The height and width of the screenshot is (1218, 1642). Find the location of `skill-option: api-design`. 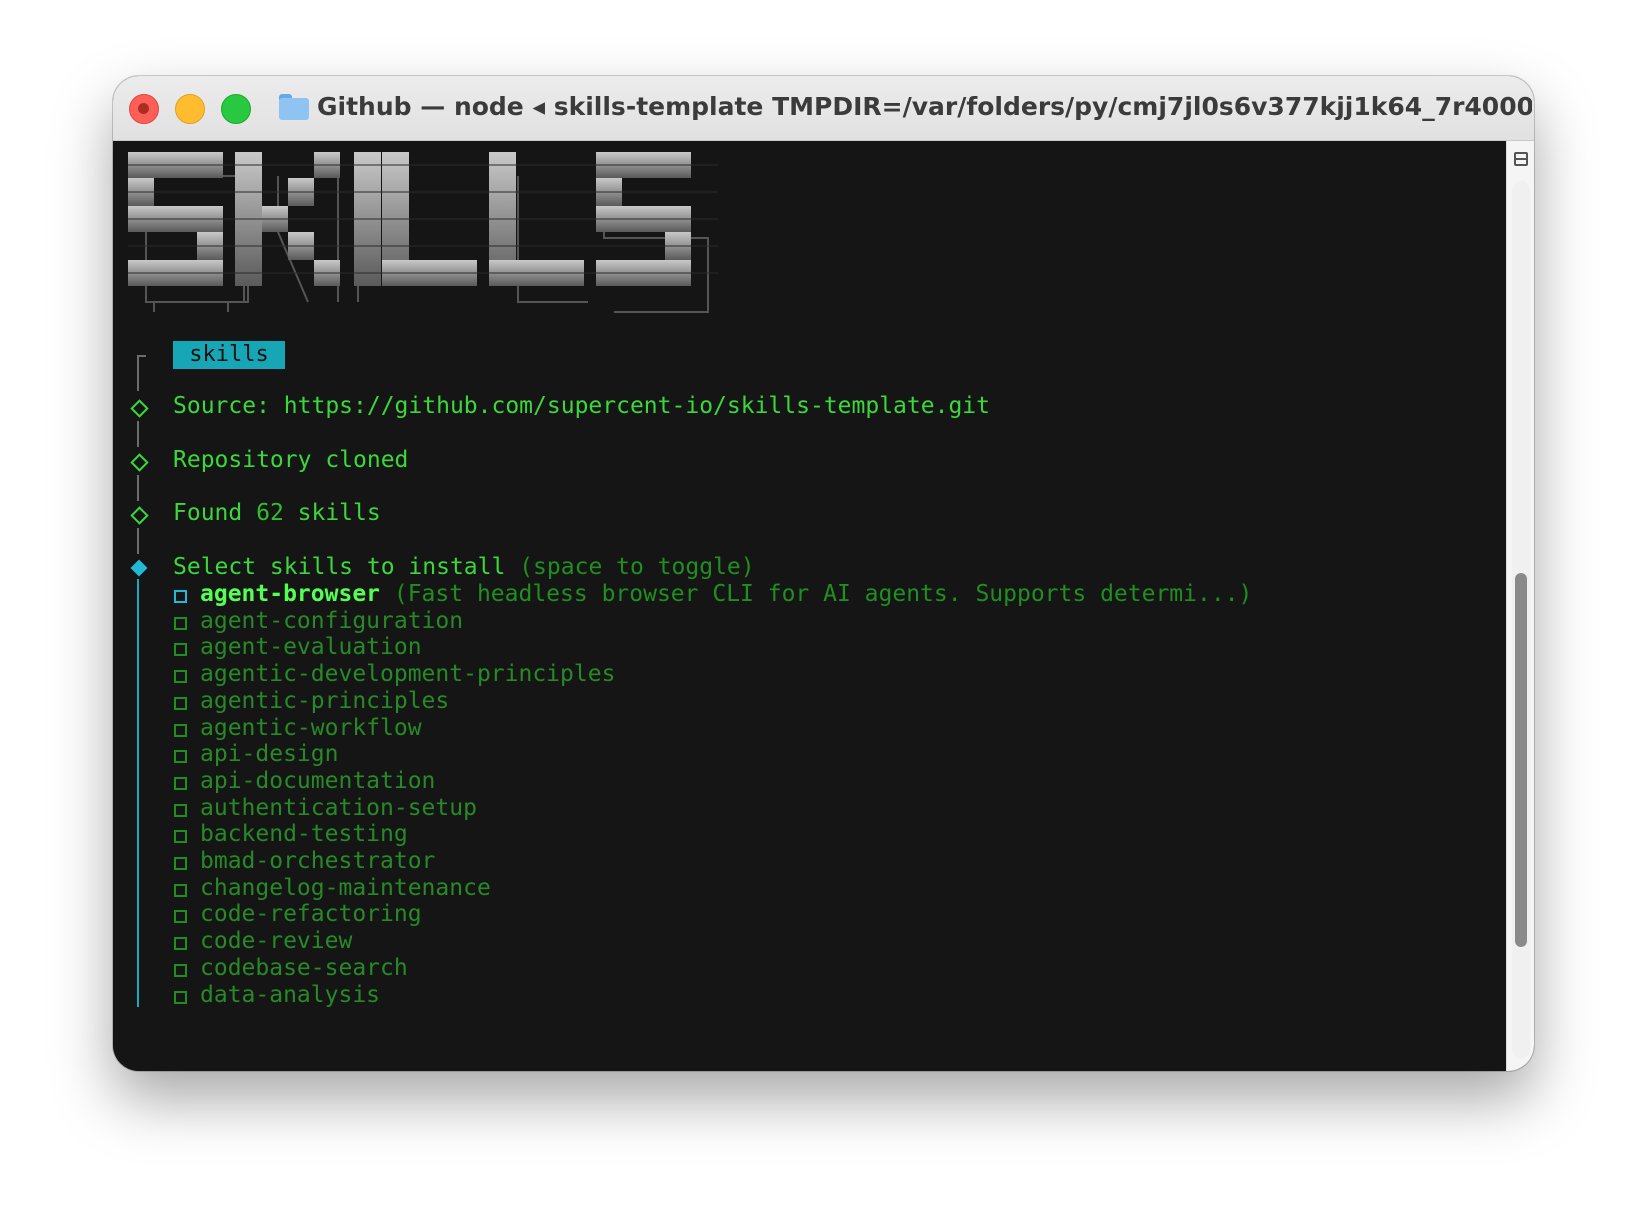

skill-option: api-design is located at coordinates (269, 754).